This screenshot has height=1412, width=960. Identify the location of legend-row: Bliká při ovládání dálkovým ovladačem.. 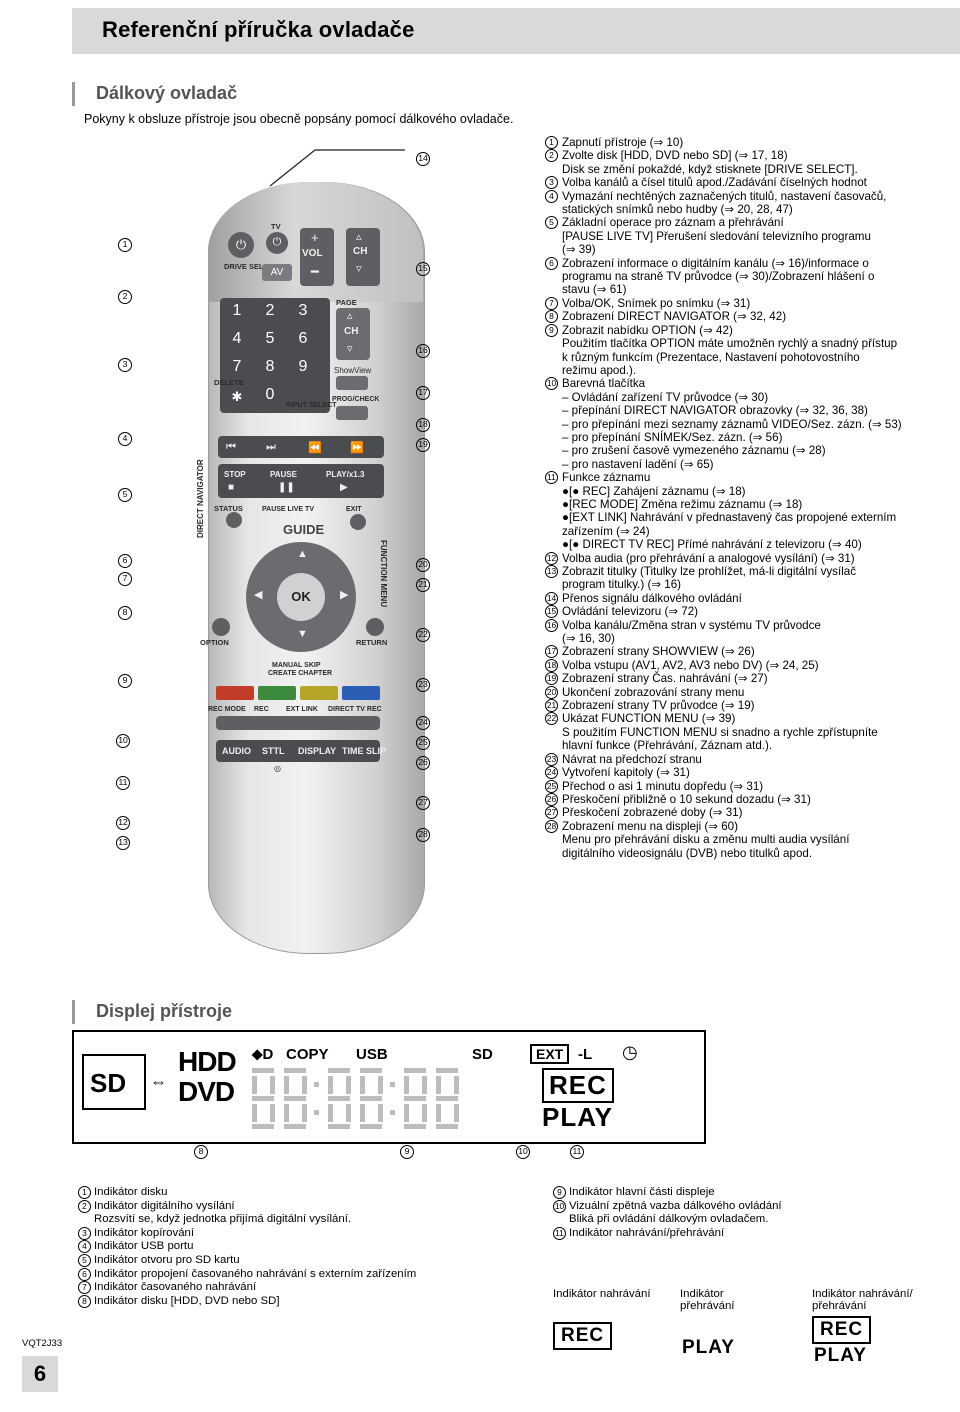
(669, 1219).